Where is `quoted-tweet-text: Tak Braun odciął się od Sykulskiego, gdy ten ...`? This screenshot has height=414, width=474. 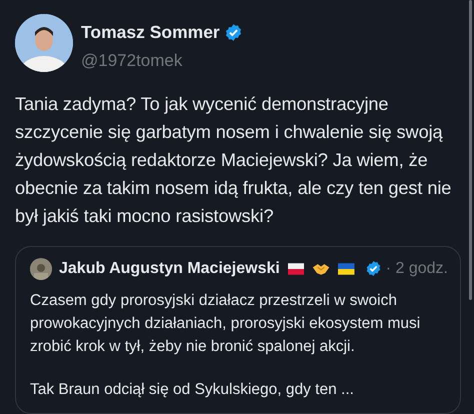 quoted-tweet-text: Tak Braun odciął się od Sykulskiego, gdy ten ... is located at coordinates (192, 390).